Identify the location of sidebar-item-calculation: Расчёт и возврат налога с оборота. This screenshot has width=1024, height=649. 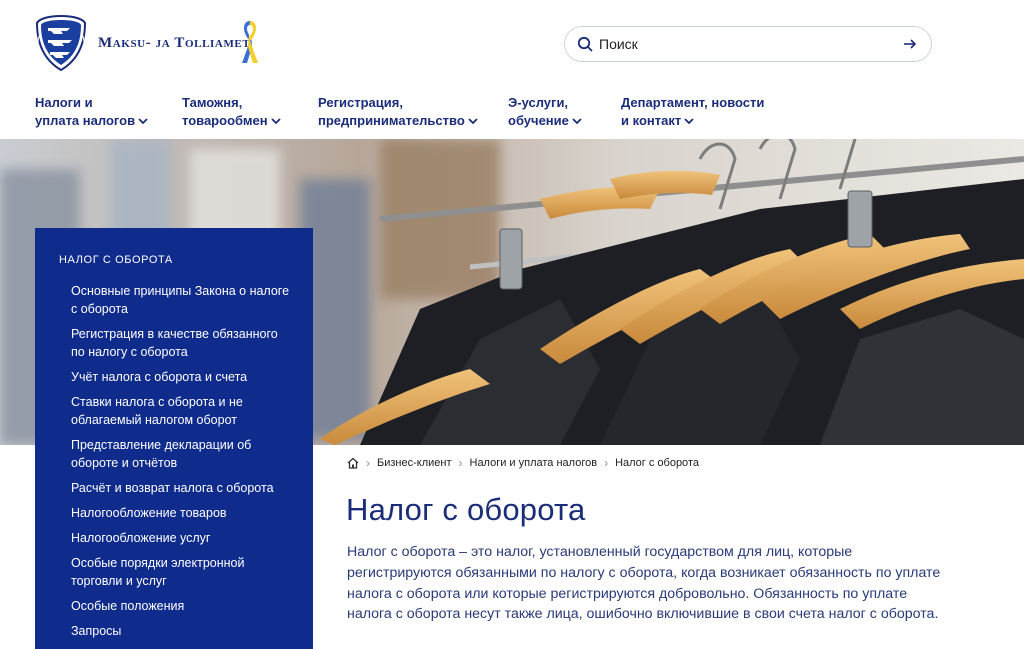
(176, 488).